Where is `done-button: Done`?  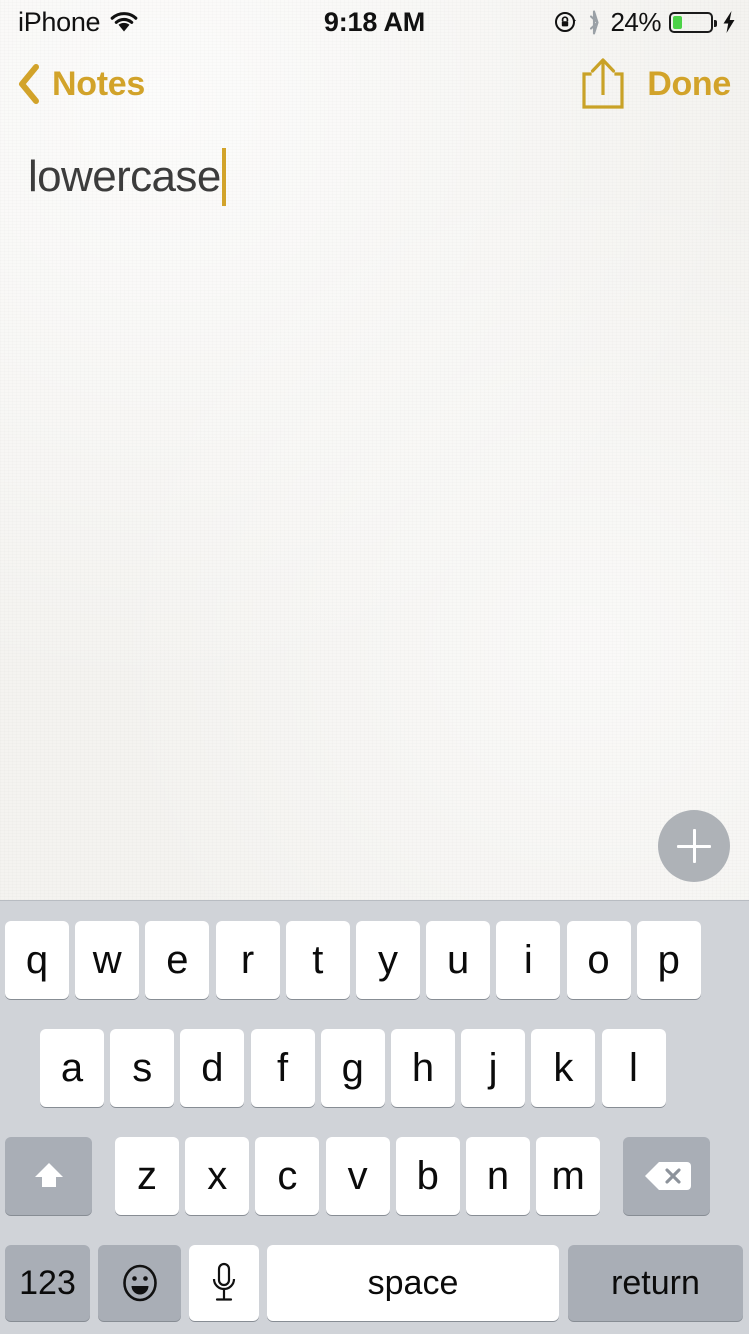 done-button: Done is located at coordinates (689, 84).